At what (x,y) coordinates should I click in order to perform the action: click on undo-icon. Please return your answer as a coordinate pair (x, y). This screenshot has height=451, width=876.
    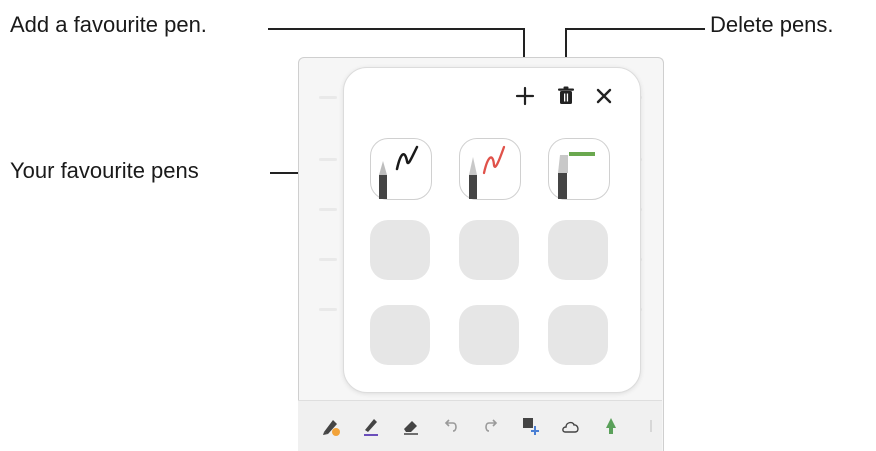
    Looking at the image, I should click on (451, 426).